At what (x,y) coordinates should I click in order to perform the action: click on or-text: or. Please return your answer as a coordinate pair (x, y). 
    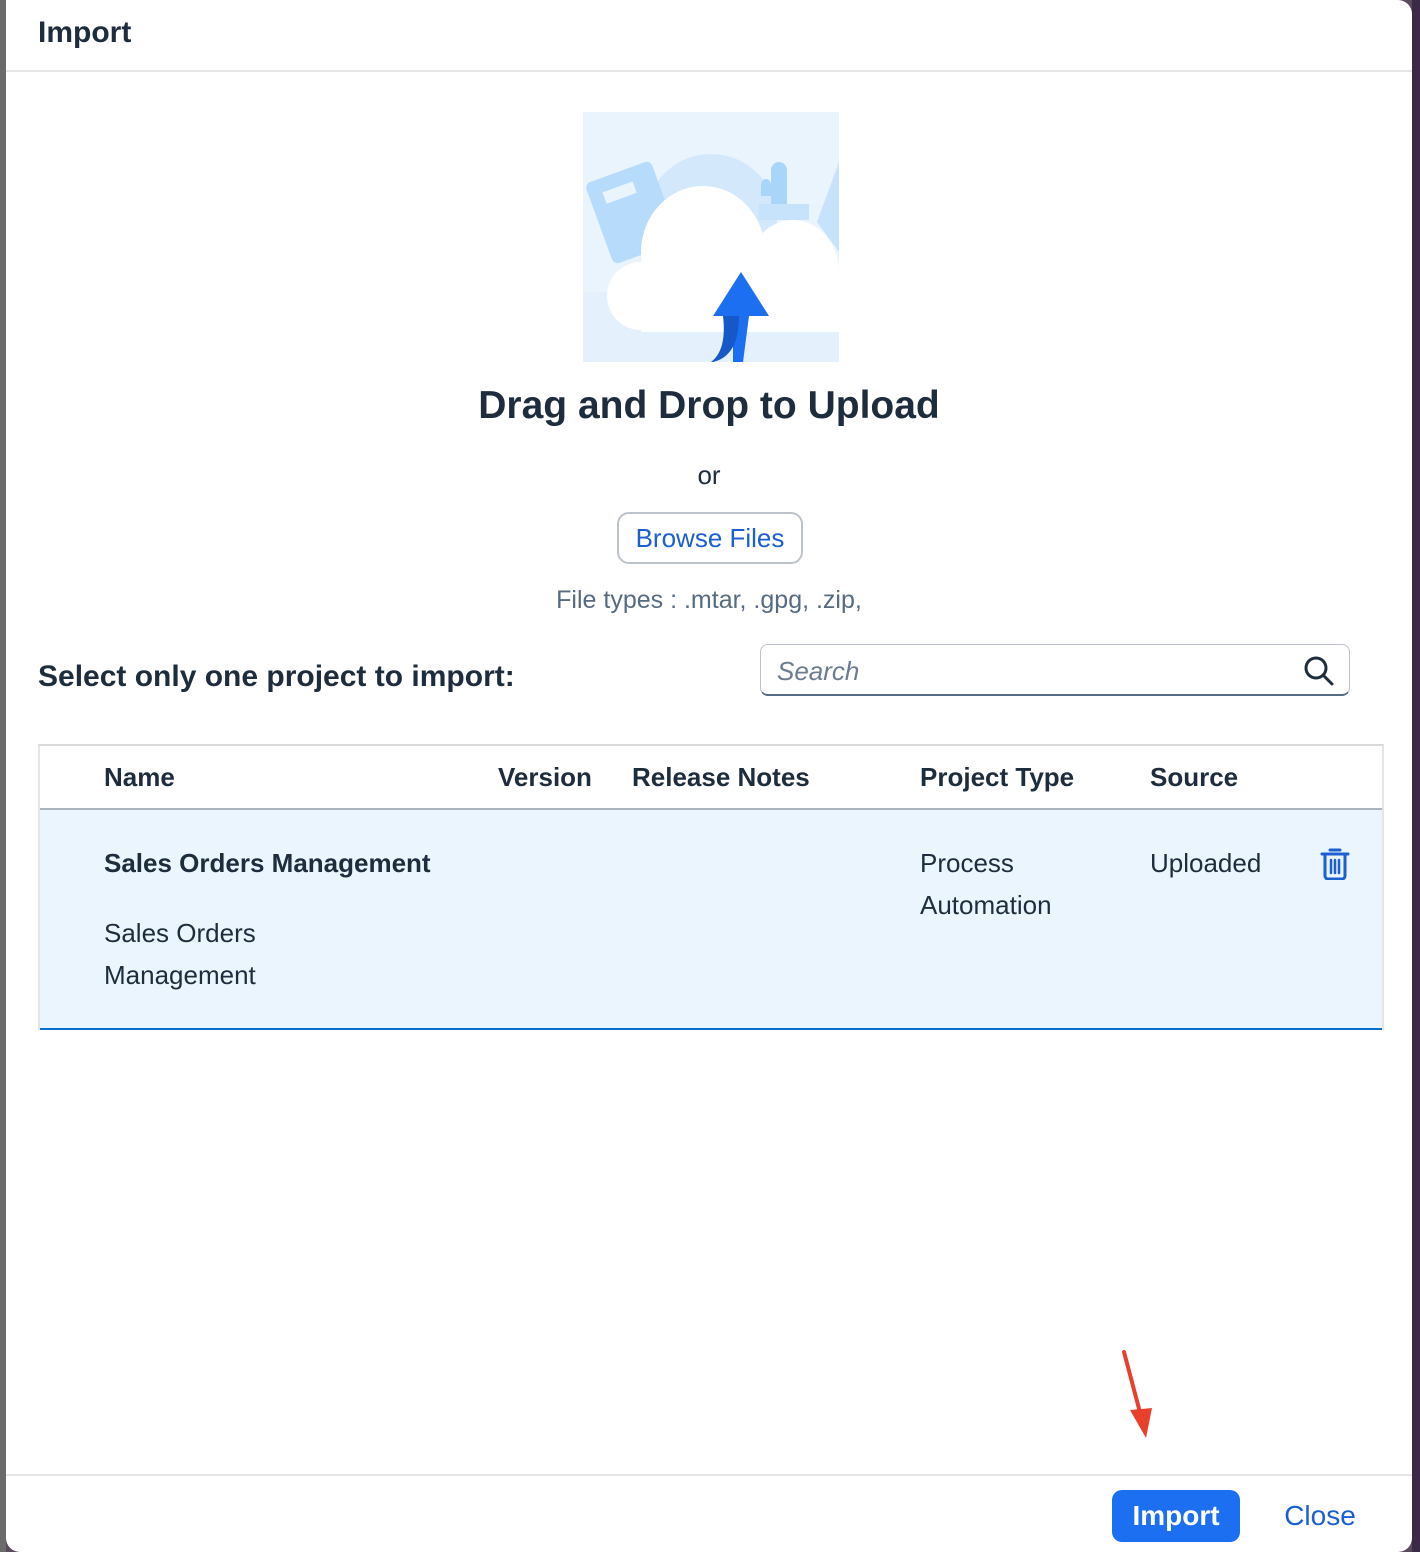
    Looking at the image, I should click on (709, 475).